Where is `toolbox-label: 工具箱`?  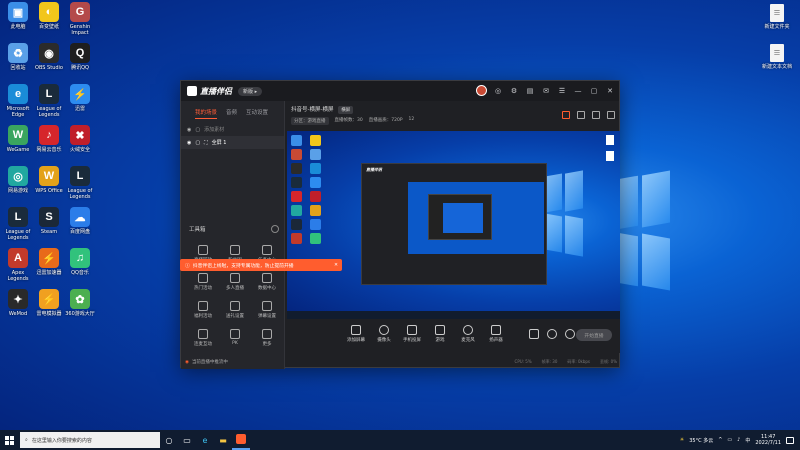 toolbox-label: 工具箱 is located at coordinates (197, 230).